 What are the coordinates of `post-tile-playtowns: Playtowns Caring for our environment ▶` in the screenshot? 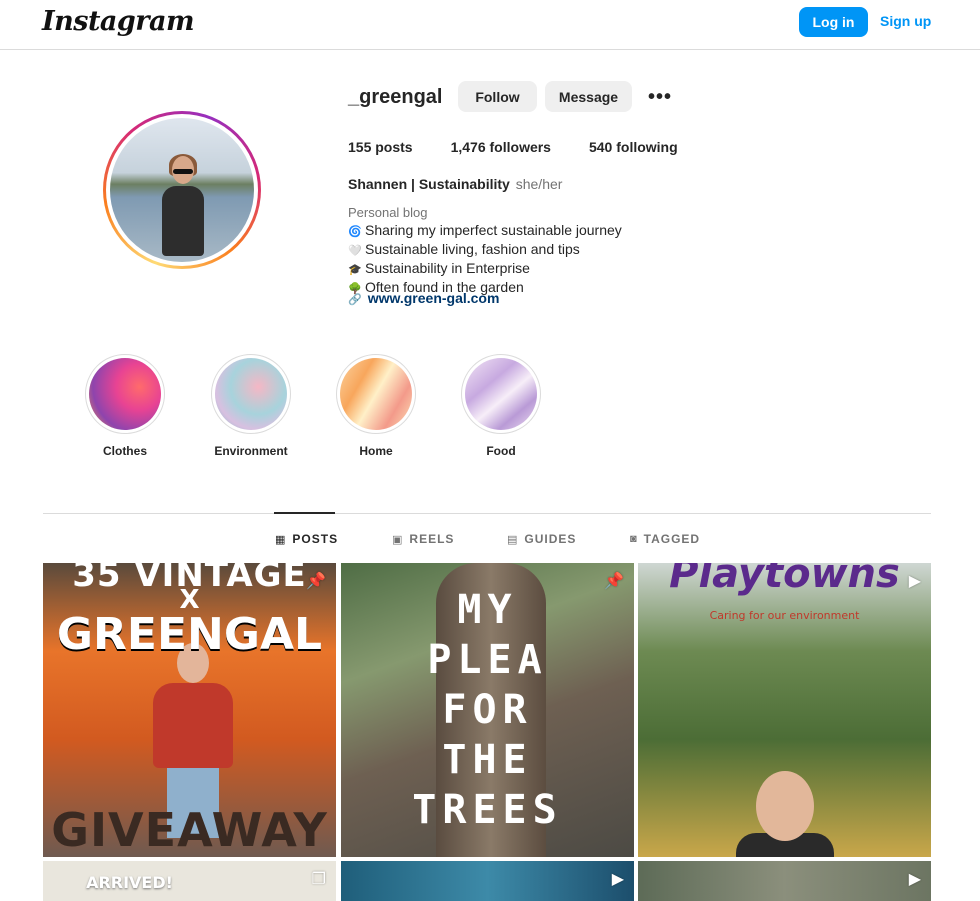 It's located at (784, 710).